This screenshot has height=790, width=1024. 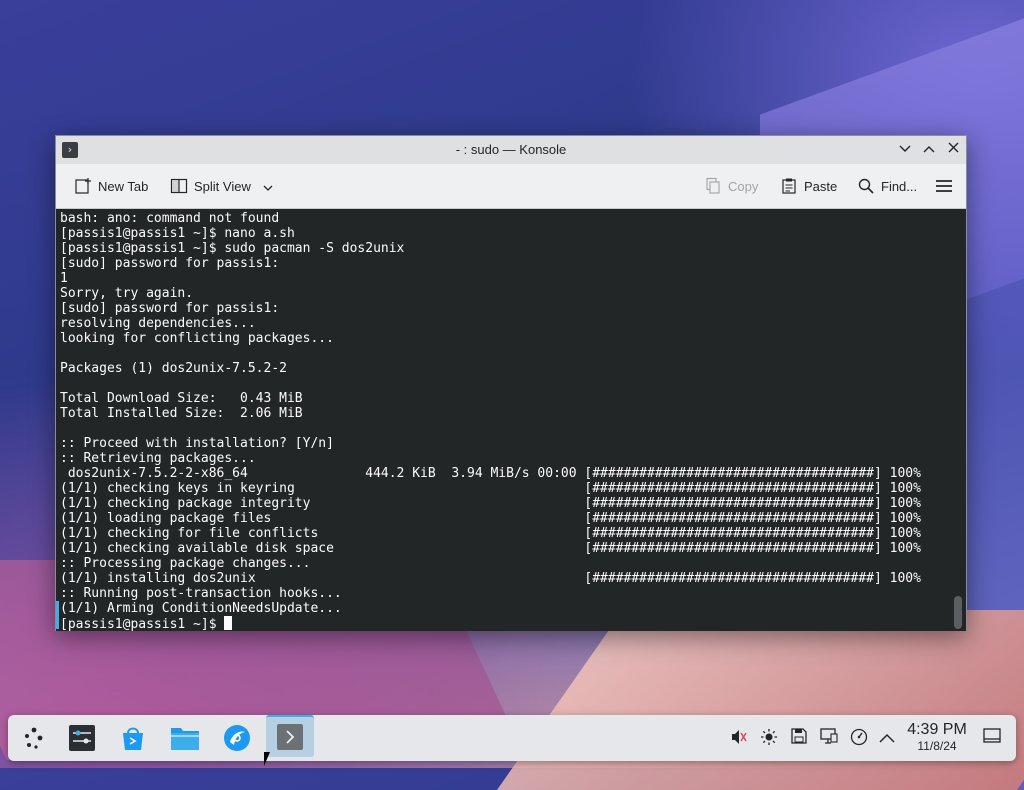 I want to click on taskbar-browser, so click(x=237, y=738).